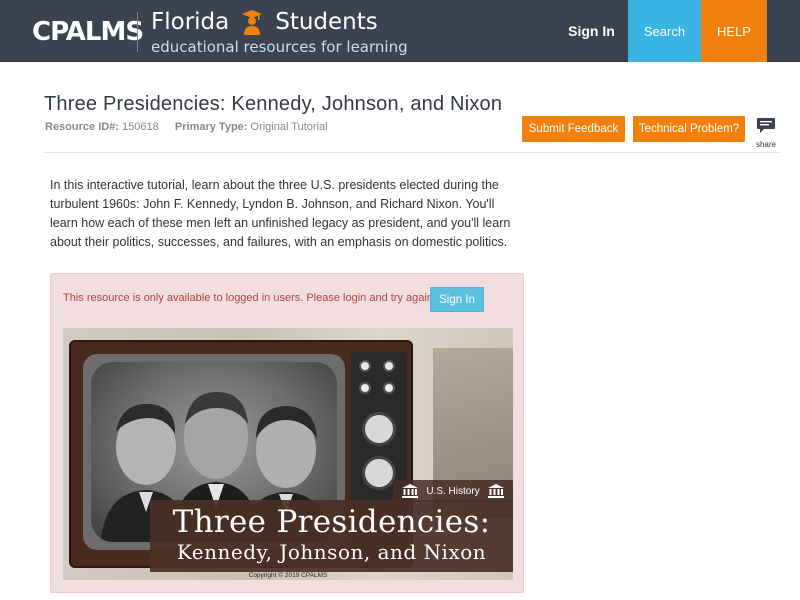 The image size is (800, 600). Describe the element at coordinates (331, 522) in the screenshot. I see `banner-title: Three Presidencies:` at that location.